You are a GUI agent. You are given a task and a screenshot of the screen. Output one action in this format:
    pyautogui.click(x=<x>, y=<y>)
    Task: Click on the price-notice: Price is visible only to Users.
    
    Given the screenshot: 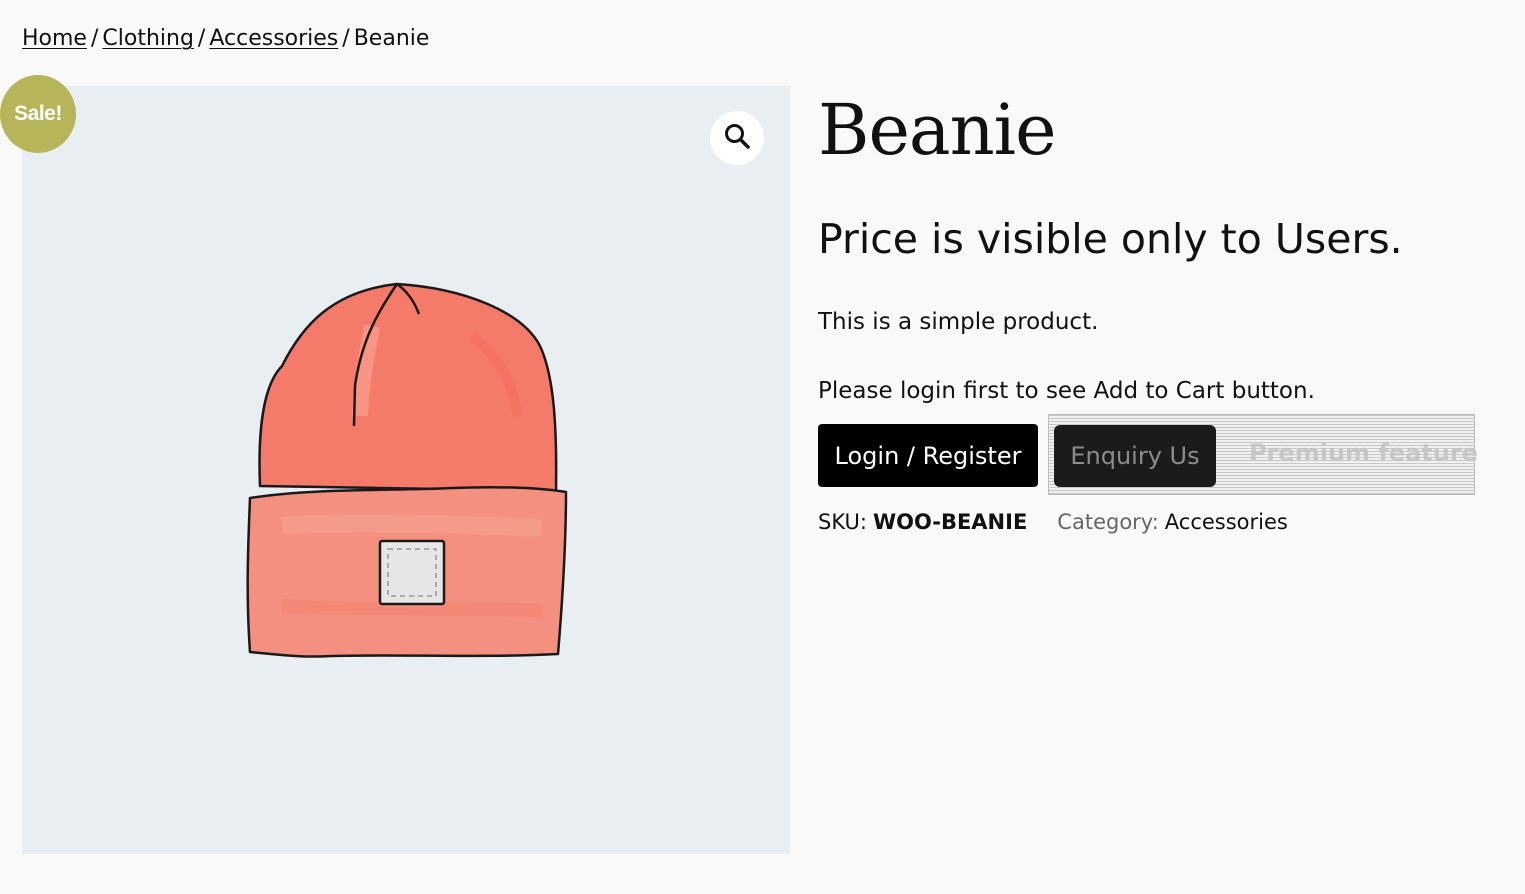 What is the action you would take?
    pyautogui.click(x=1110, y=239)
    